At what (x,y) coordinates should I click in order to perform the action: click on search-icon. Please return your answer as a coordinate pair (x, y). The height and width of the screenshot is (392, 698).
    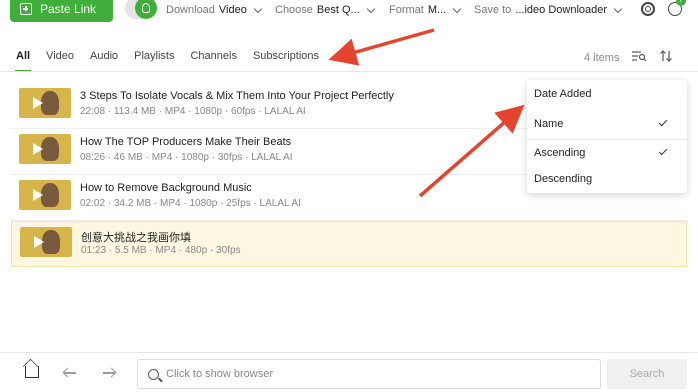
    Looking at the image, I should click on (153, 374).